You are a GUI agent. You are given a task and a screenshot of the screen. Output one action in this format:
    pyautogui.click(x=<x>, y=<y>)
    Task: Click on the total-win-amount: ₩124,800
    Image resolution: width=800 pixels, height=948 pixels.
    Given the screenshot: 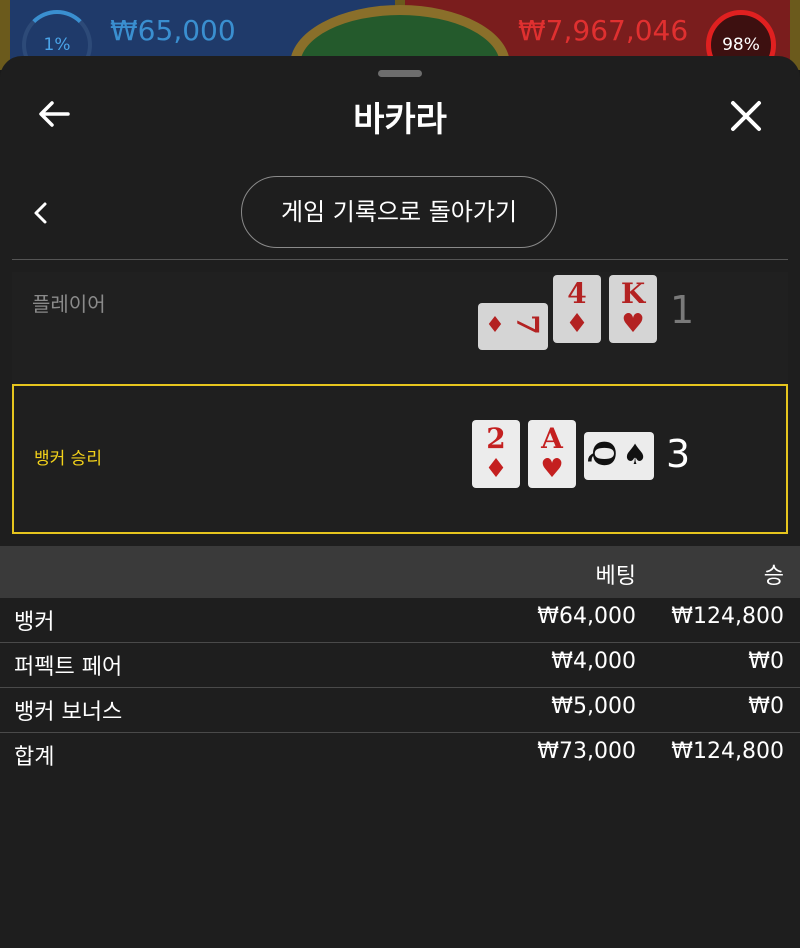 What is the action you would take?
    pyautogui.click(x=727, y=751)
    